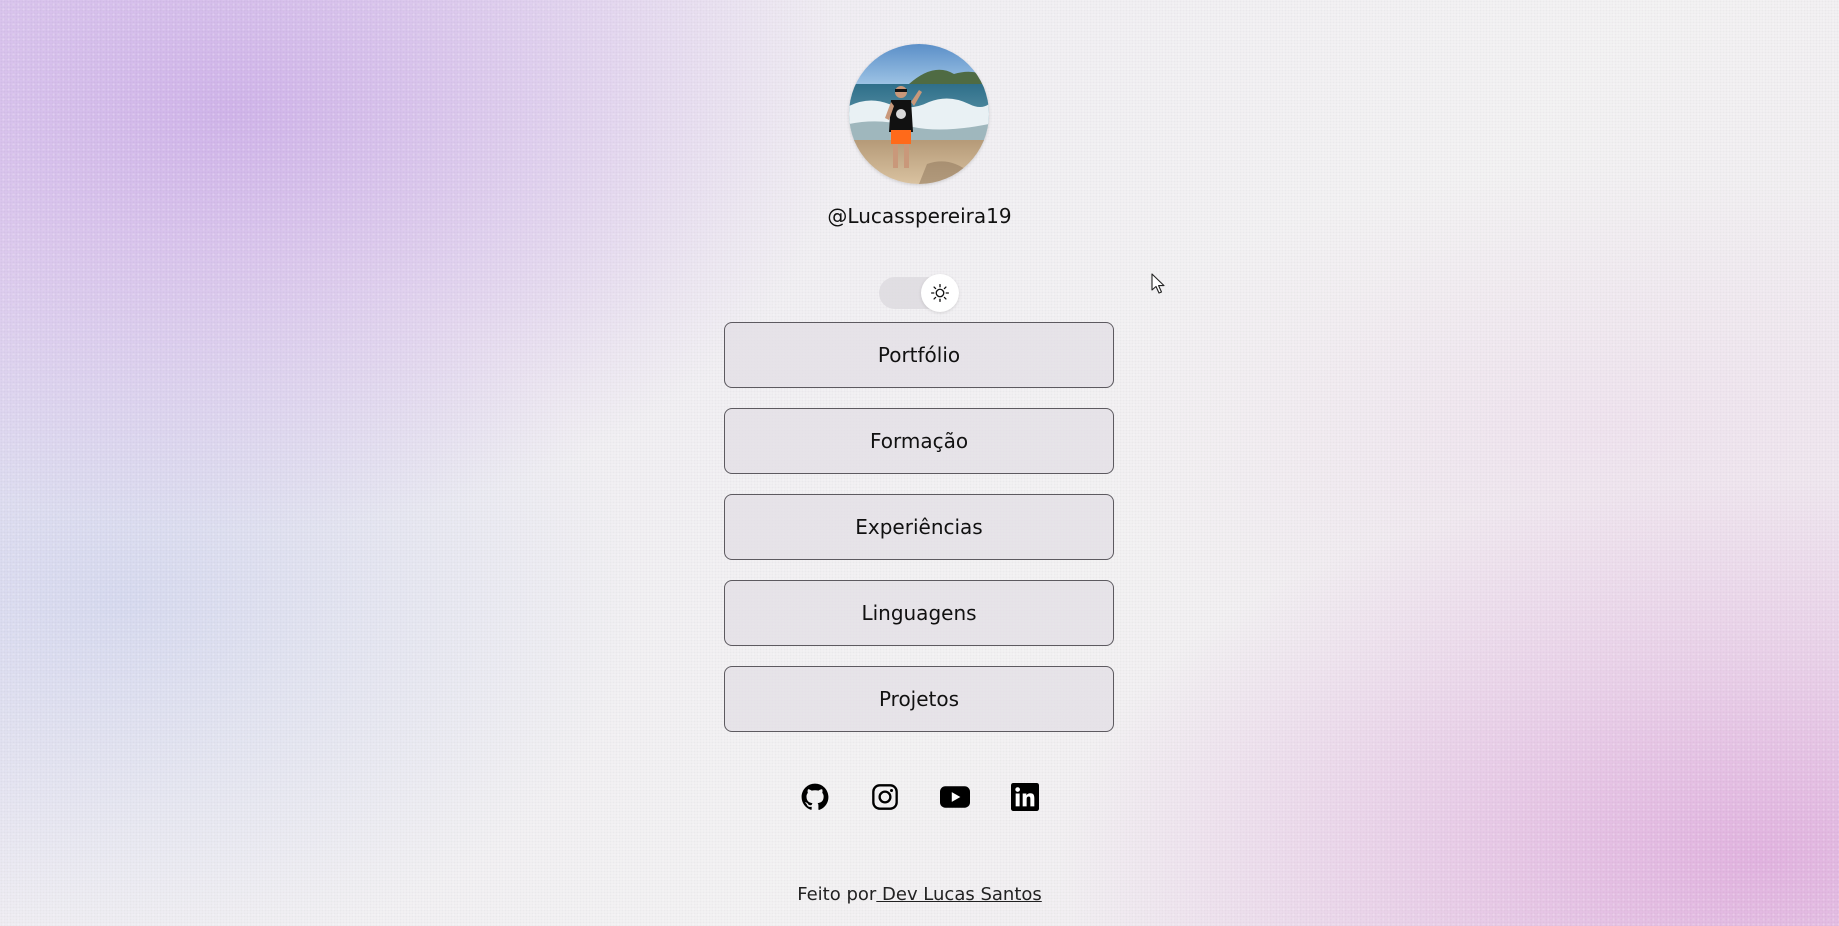 The width and height of the screenshot is (1839, 926). What do you see at coordinates (1158, 283) in the screenshot?
I see `mouse-cursor-icon` at bounding box center [1158, 283].